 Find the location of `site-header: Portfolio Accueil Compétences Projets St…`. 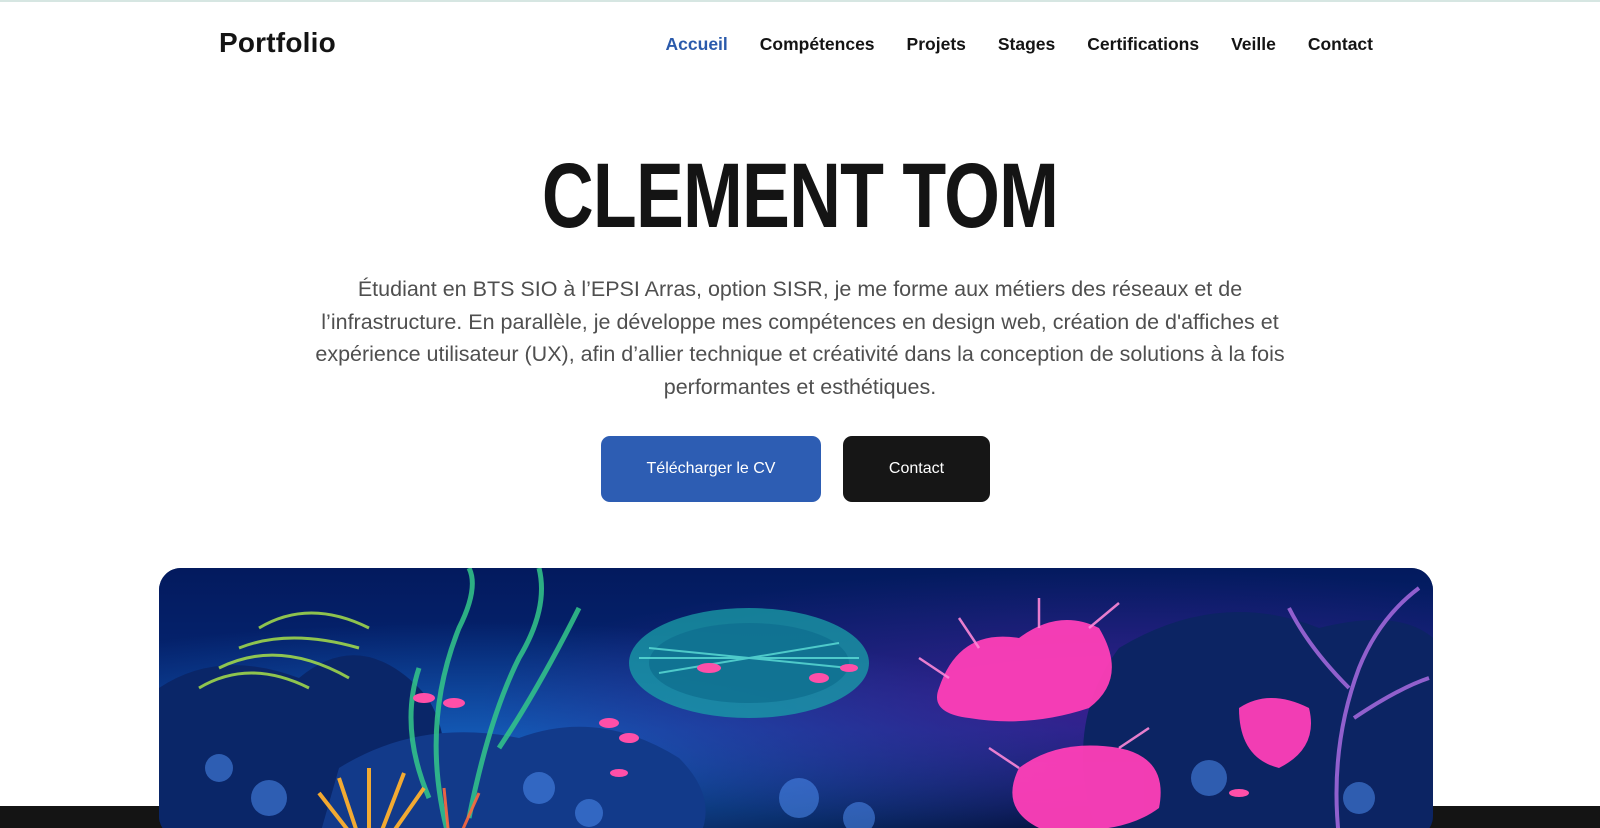

site-header: Portfolio Accueil Compétences Projets St… is located at coordinates (800, 44).